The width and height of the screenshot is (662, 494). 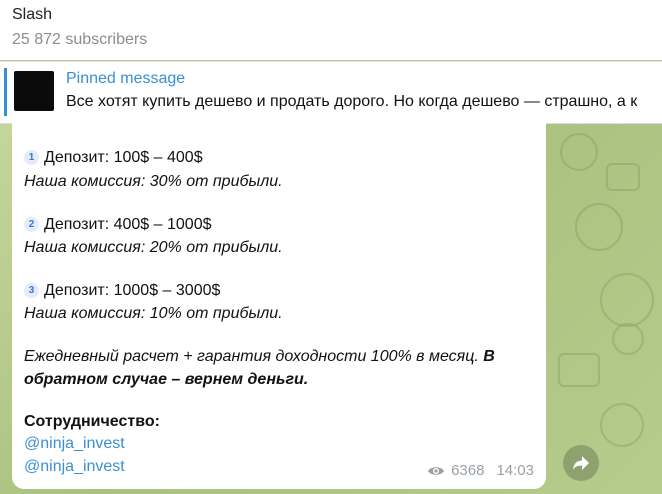 I want to click on pinned-thumbnail, so click(x=34, y=91).